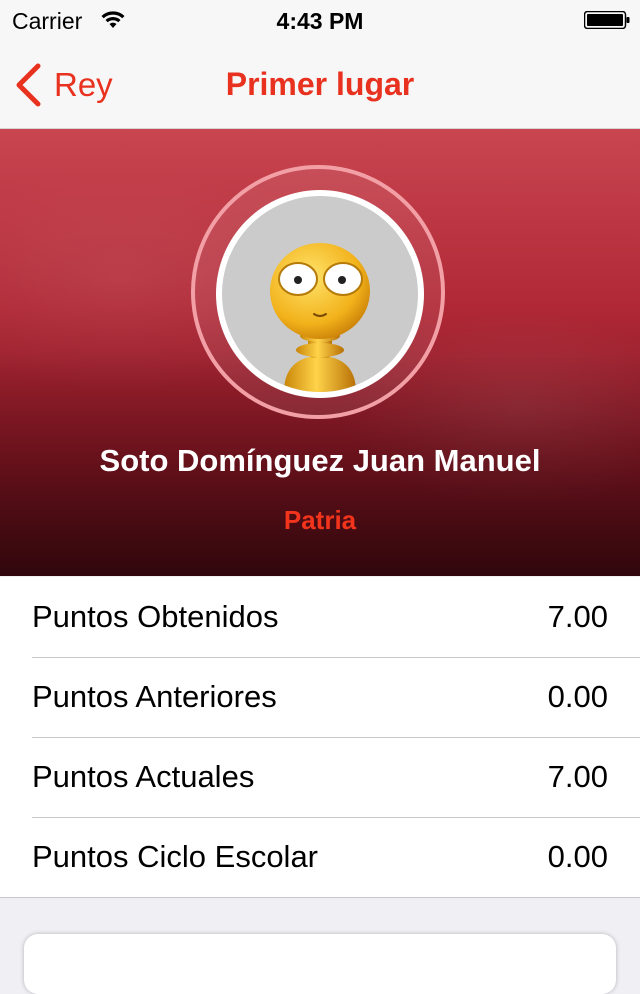  What do you see at coordinates (320, 460) in the screenshot?
I see `player-name: Soto Domínguez Juan Manuel` at bounding box center [320, 460].